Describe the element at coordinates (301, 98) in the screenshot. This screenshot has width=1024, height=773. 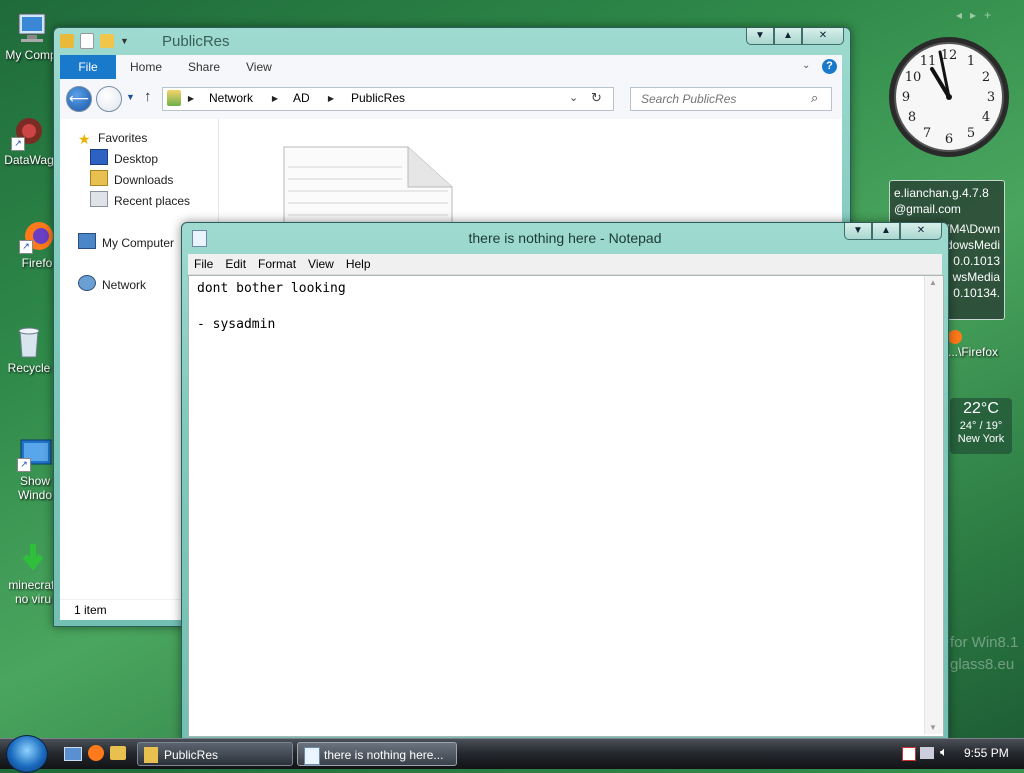
I see `breadcrumb-ad: AD` at that location.